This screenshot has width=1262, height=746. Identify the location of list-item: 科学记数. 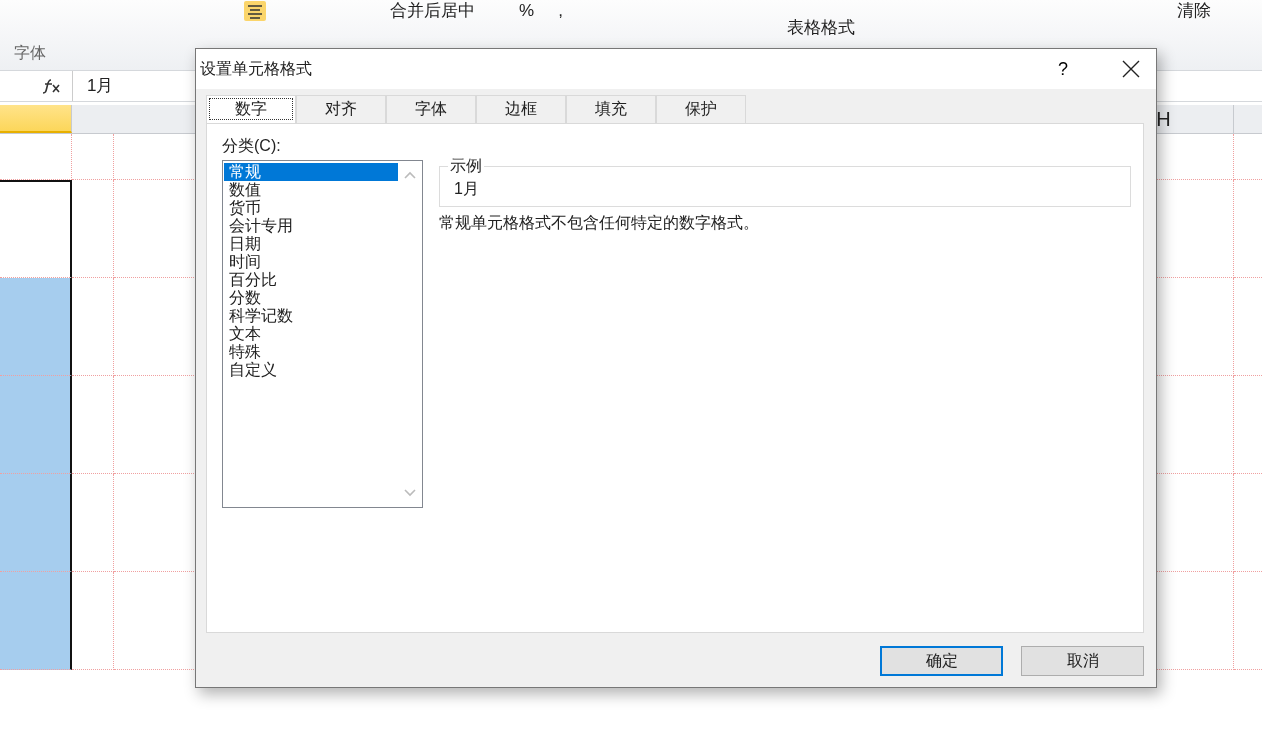
(311, 316).